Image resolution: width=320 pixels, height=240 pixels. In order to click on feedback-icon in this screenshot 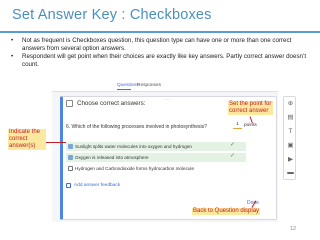, I will do `click(68, 185)`.